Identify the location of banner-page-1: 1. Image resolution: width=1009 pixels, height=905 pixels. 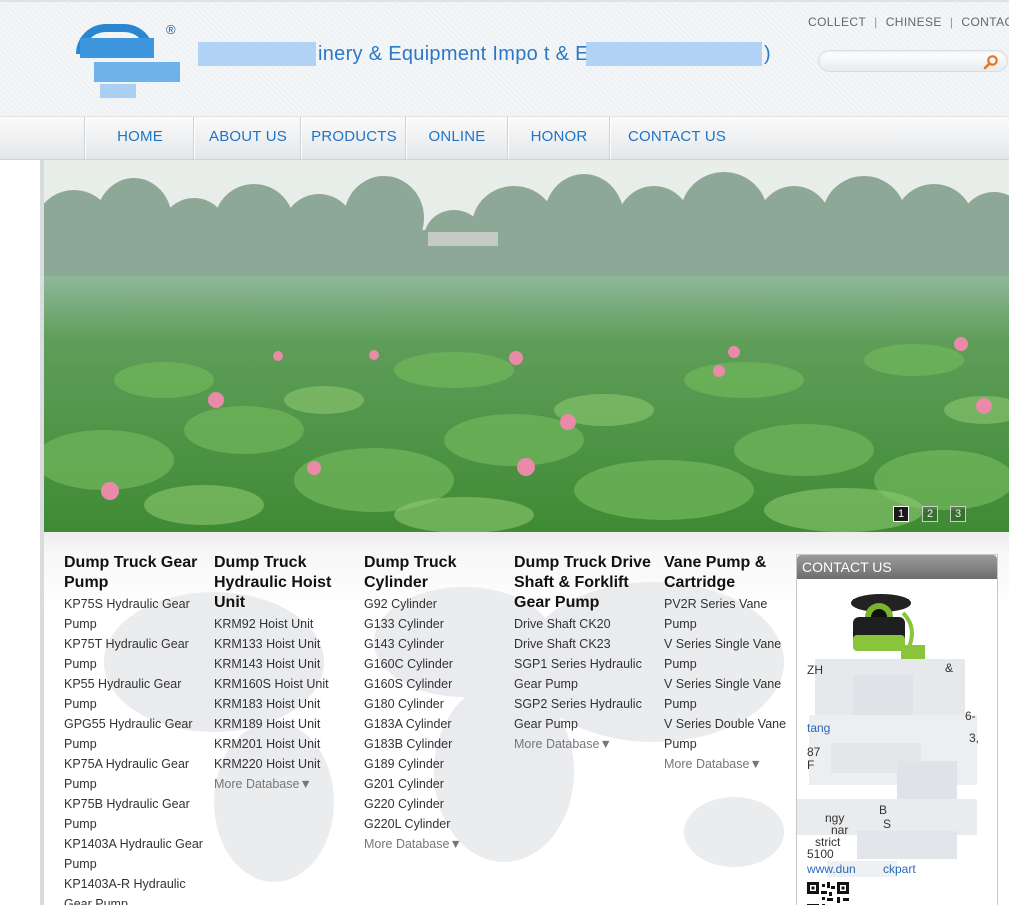
(901, 514).